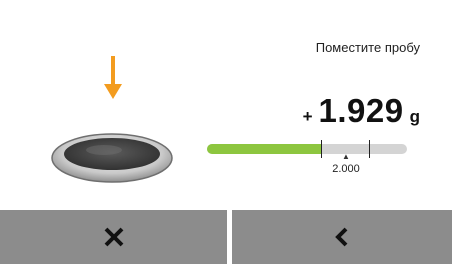 Image resolution: width=452 pixels, height=264 pixels. What do you see at coordinates (346, 169) in the screenshot?
I see `target-value-label: 2.000` at bounding box center [346, 169].